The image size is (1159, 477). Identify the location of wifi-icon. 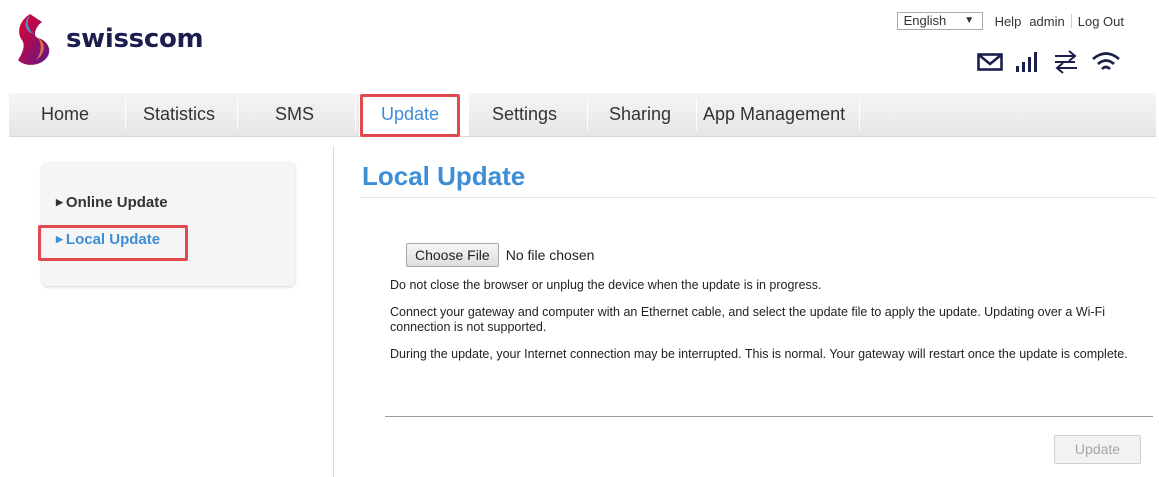
(1106, 61).